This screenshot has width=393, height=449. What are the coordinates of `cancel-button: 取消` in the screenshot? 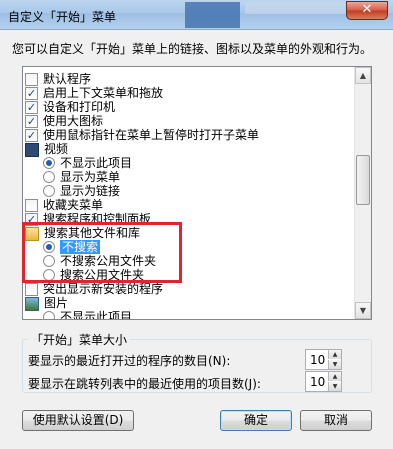 It's located at (336, 420).